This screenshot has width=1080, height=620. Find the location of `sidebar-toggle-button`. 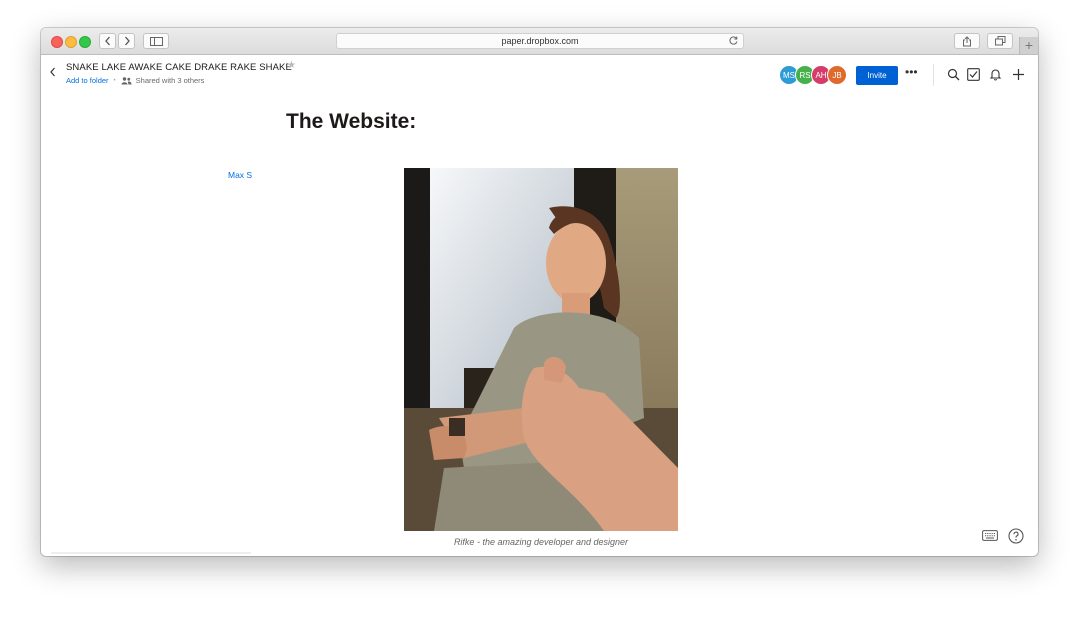

sidebar-toggle-button is located at coordinates (156, 41).